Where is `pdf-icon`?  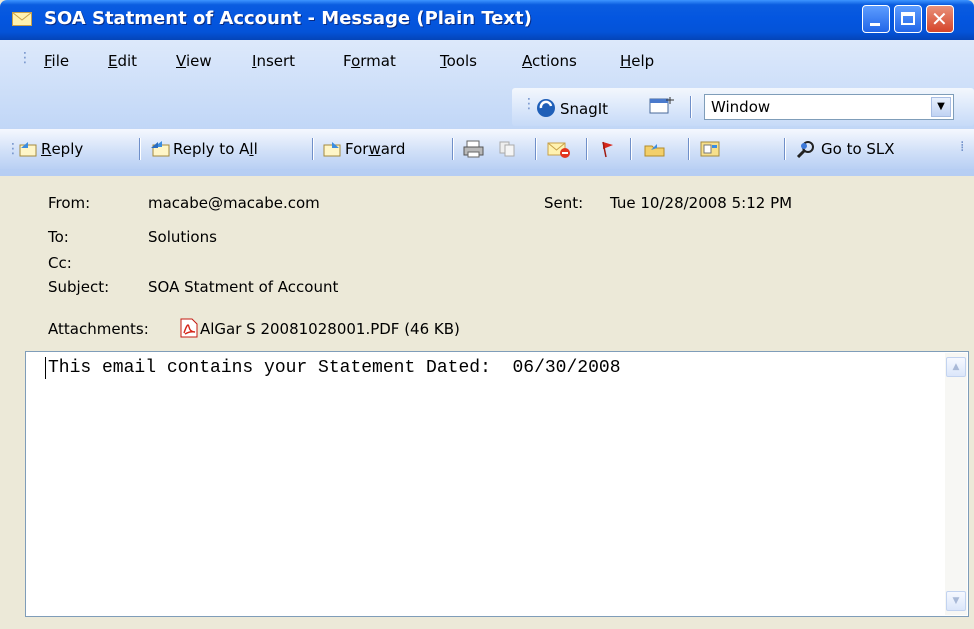 pdf-icon is located at coordinates (189, 328).